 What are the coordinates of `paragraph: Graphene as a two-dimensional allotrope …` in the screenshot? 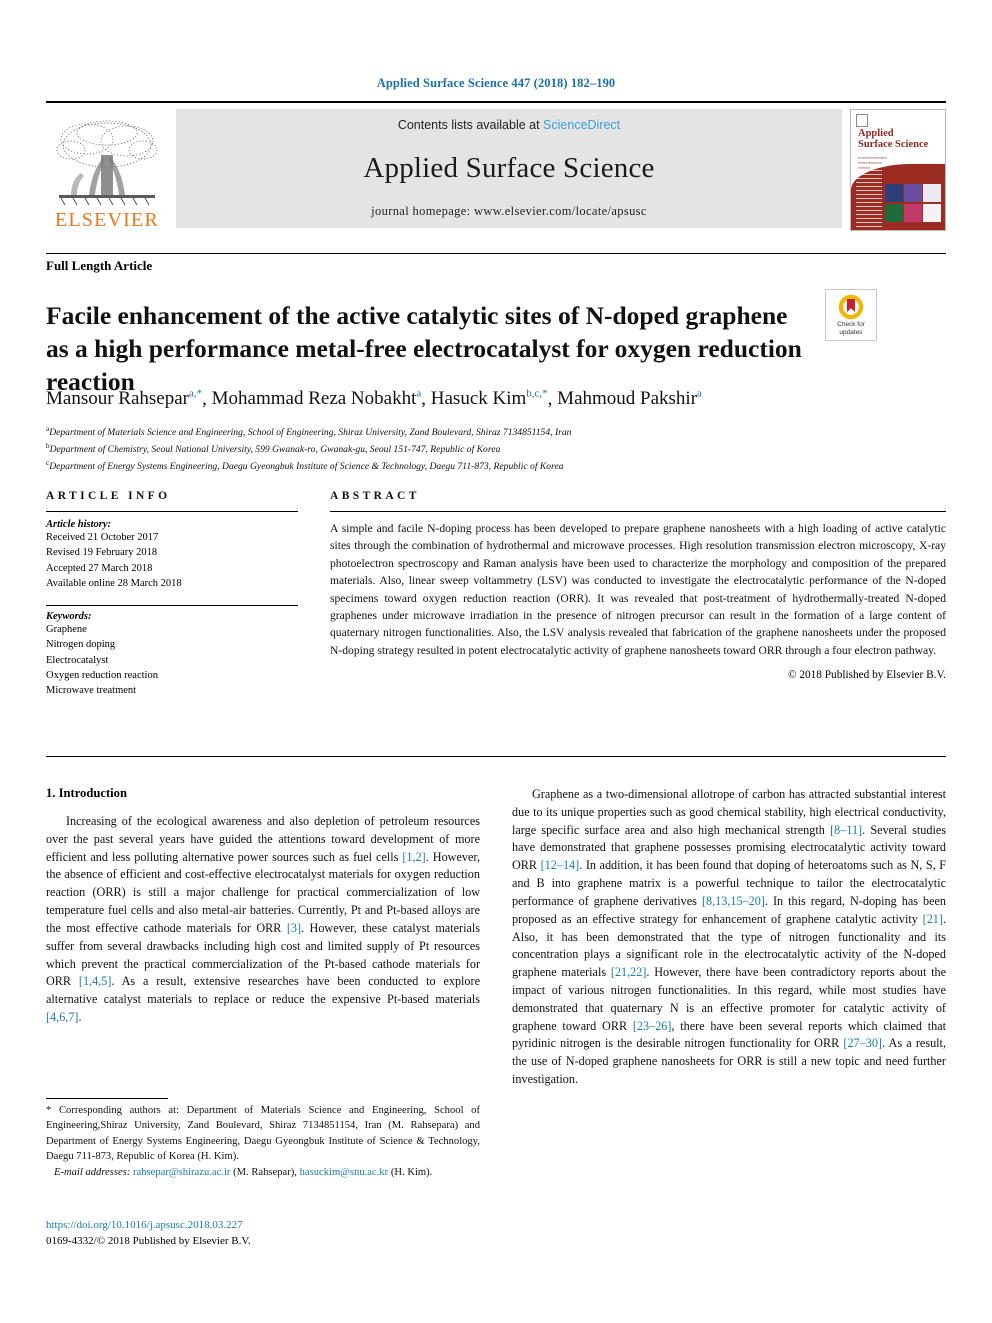 It's located at (729, 936).